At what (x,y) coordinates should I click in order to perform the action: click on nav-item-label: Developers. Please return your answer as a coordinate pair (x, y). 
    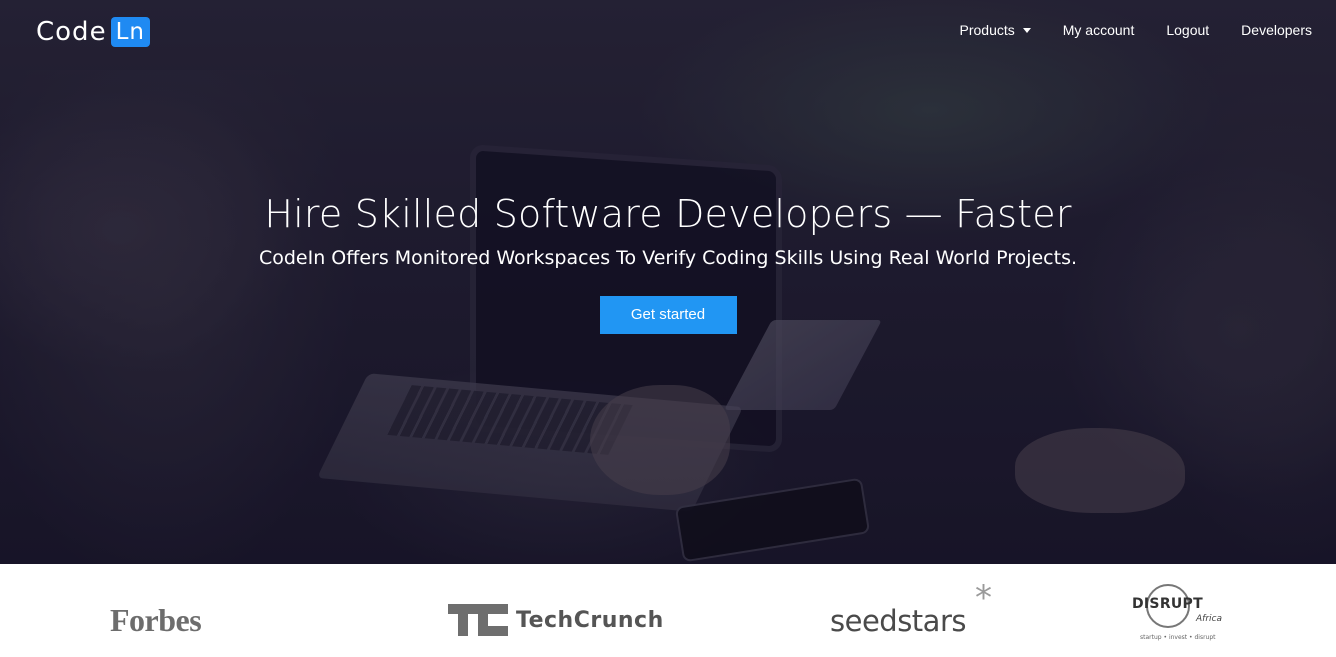
    Looking at the image, I should click on (1276, 30).